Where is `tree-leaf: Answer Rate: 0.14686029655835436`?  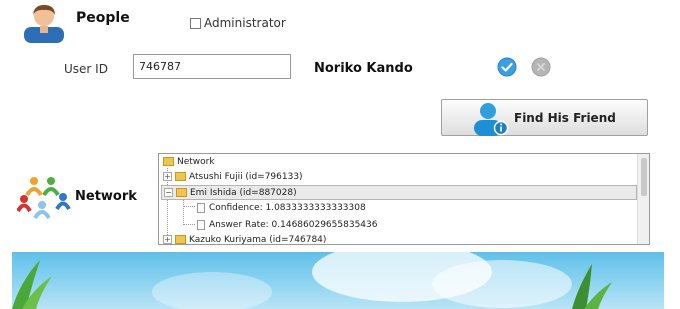 tree-leaf: Answer Rate: 0.14686029655835436 is located at coordinates (287, 225).